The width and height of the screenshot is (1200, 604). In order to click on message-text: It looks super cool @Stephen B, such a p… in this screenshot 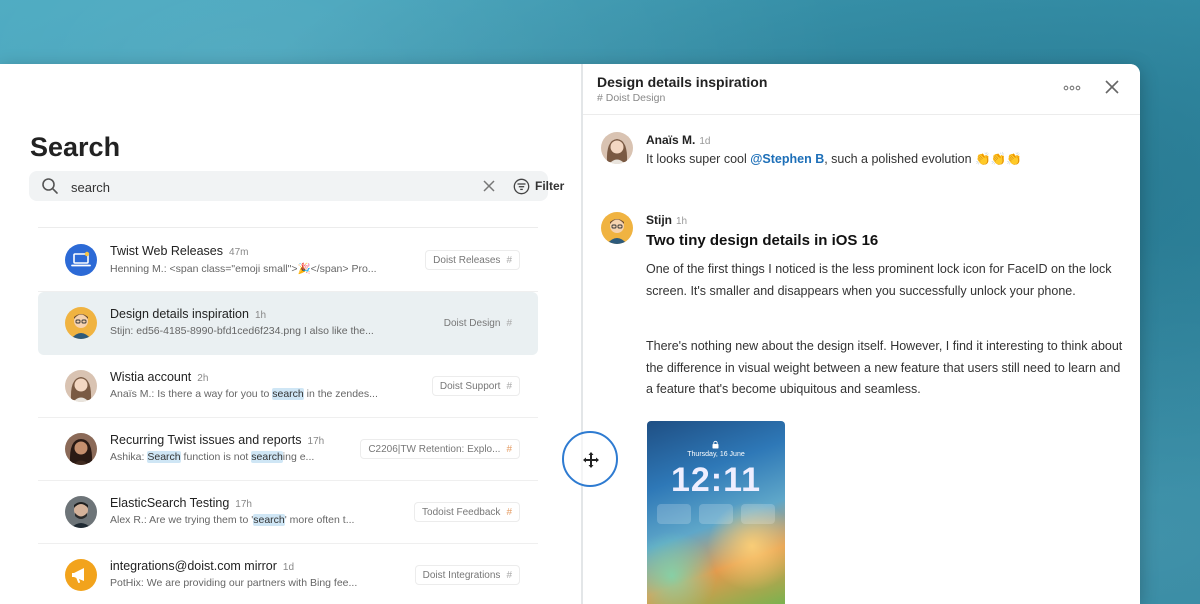, I will do `click(834, 159)`.